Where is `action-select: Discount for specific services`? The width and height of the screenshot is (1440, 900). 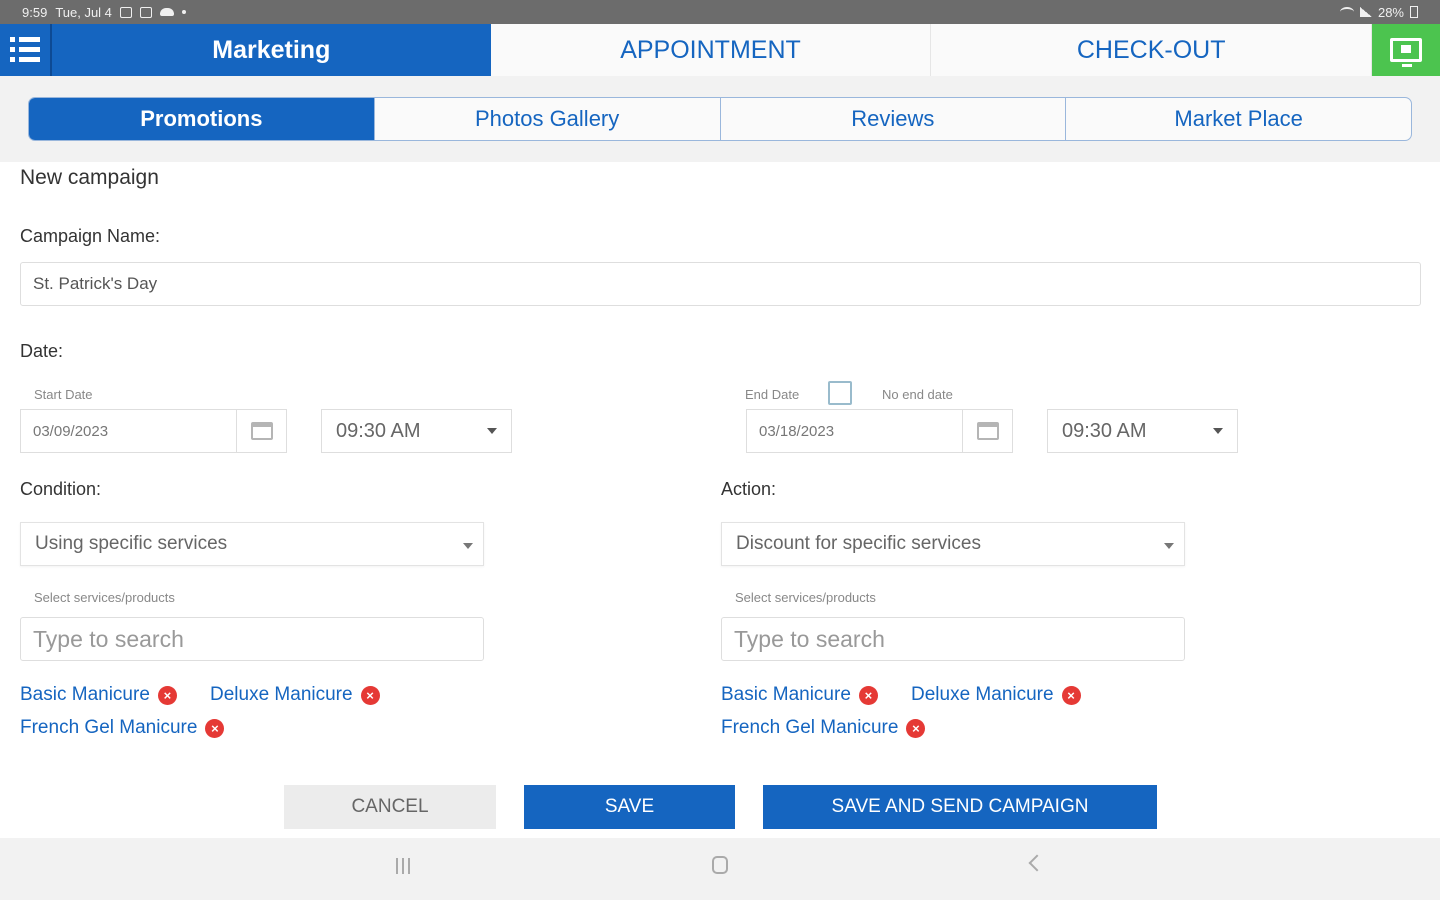
action-select: Discount for specific services is located at coordinates (953, 544).